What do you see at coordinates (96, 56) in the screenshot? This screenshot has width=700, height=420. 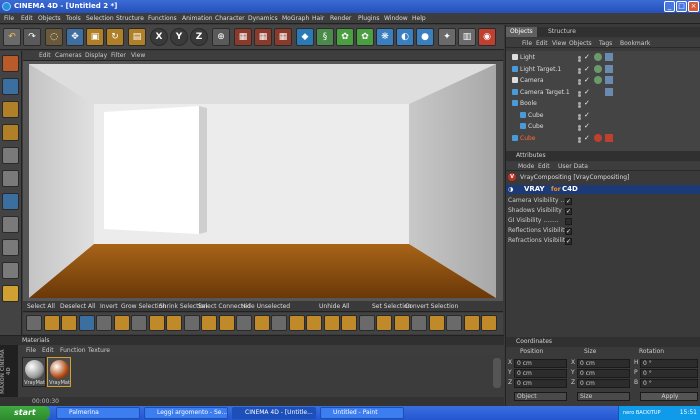 I see `viewport-menu-display: Display` at bounding box center [96, 56].